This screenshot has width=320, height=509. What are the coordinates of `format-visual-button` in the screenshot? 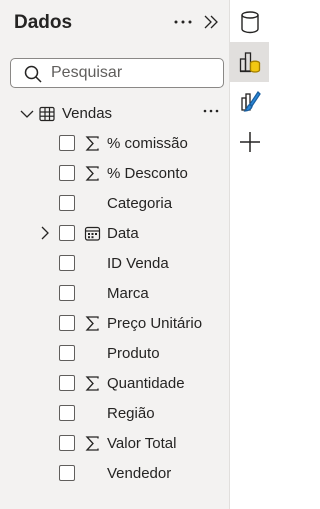 It's located at (249, 102).